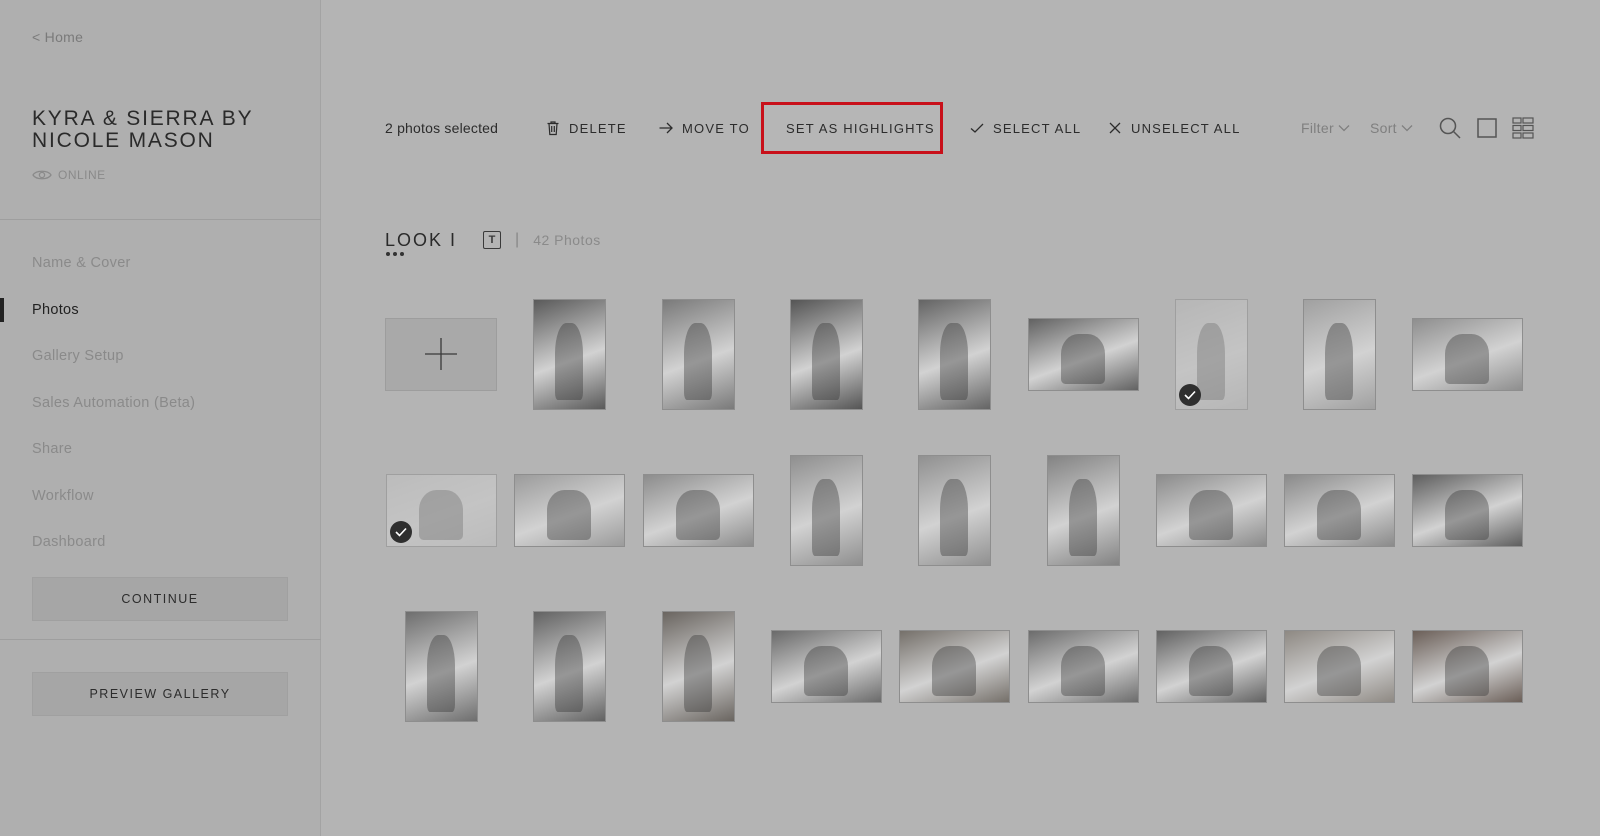 This screenshot has height=836, width=1600. What do you see at coordinates (160, 694) in the screenshot?
I see `preview-gallery-button: PREVIEW GALLERY` at bounding box center [160, 694].